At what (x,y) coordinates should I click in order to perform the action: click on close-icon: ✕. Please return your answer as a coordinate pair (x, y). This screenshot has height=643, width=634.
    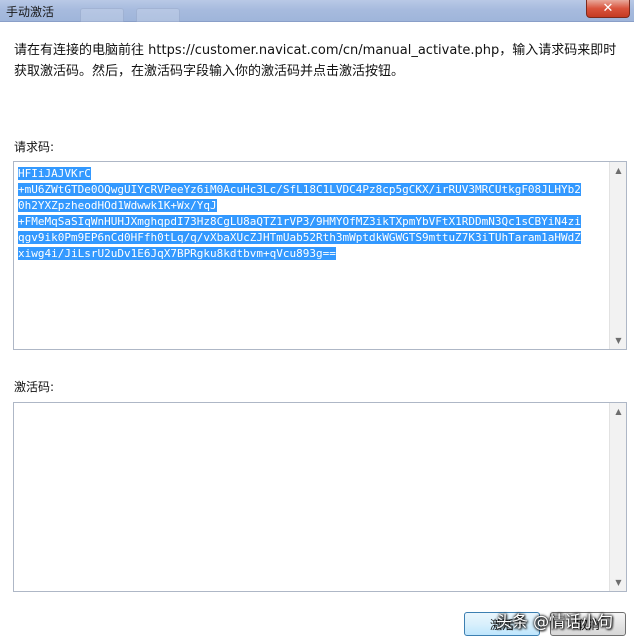
    Looking at the image, I should click on (608, 8).